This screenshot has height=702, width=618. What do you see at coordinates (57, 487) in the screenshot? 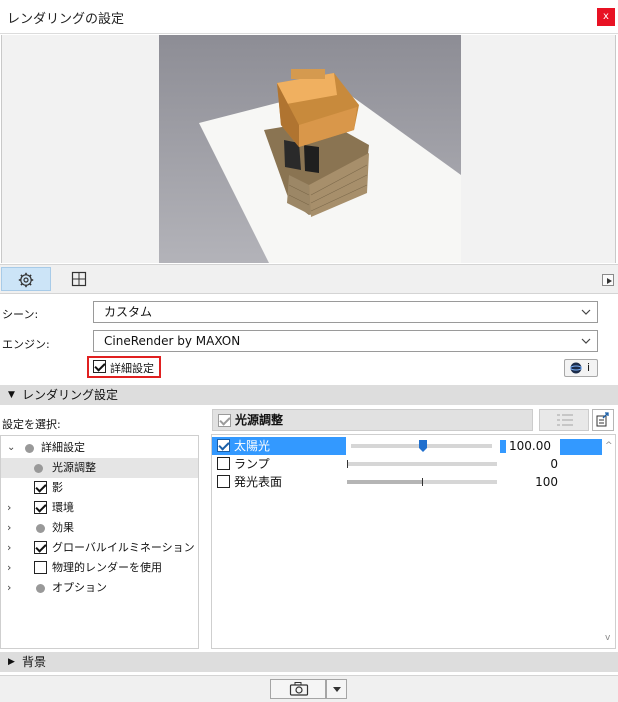
I see `tree-item-label: 影` at bounding box center [57, 487].